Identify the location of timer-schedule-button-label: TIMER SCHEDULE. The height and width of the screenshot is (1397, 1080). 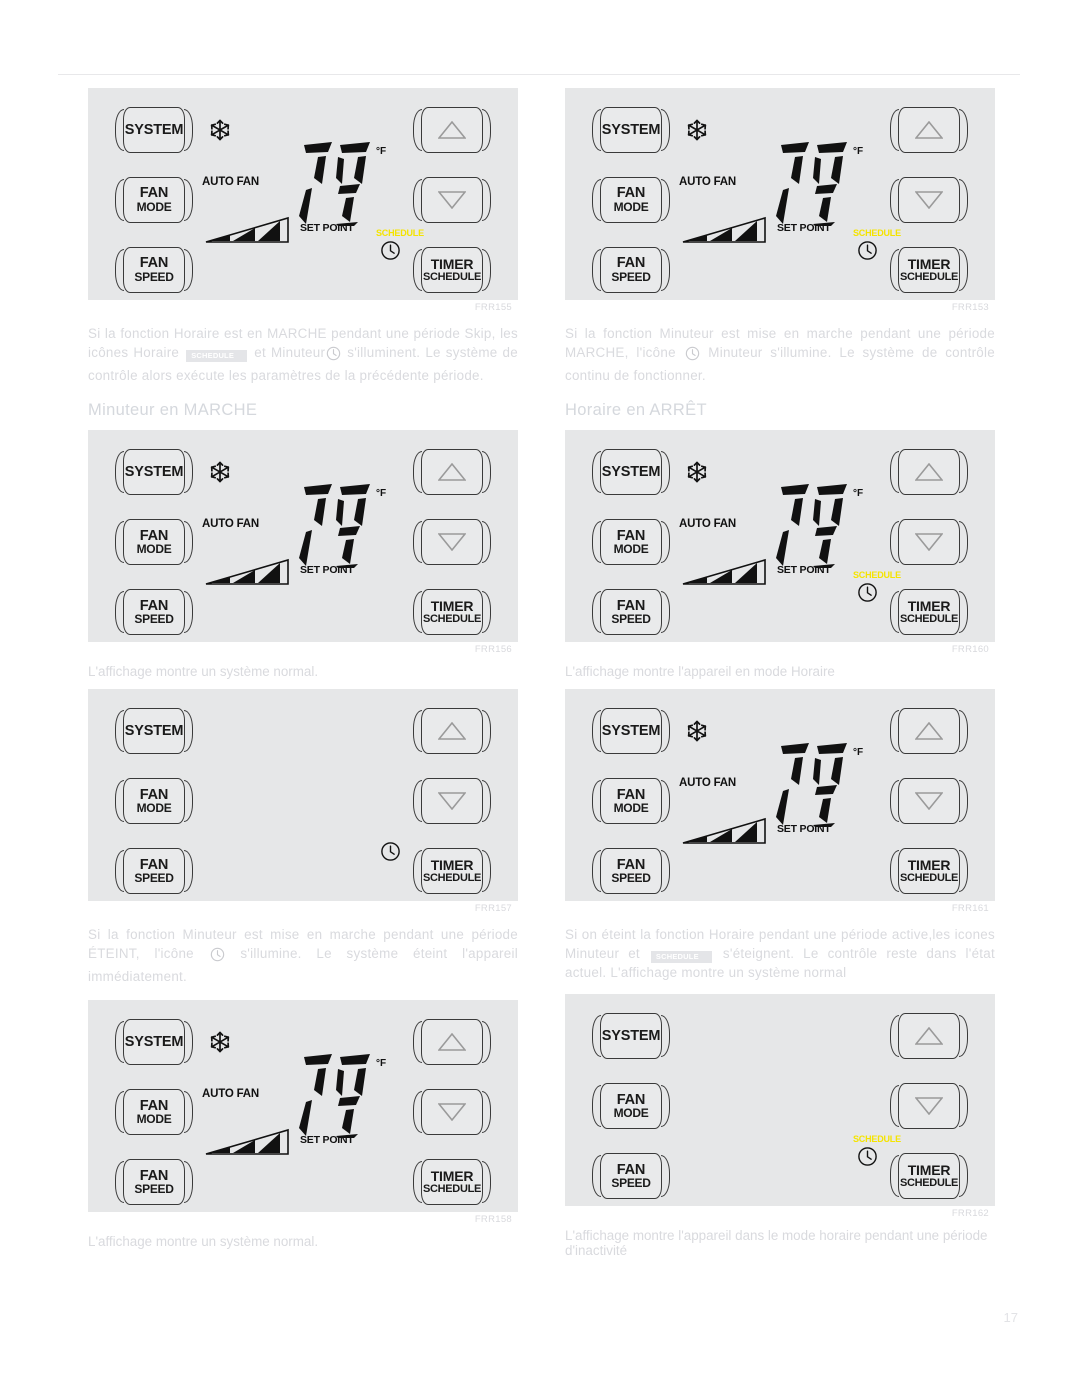
(929, 870).